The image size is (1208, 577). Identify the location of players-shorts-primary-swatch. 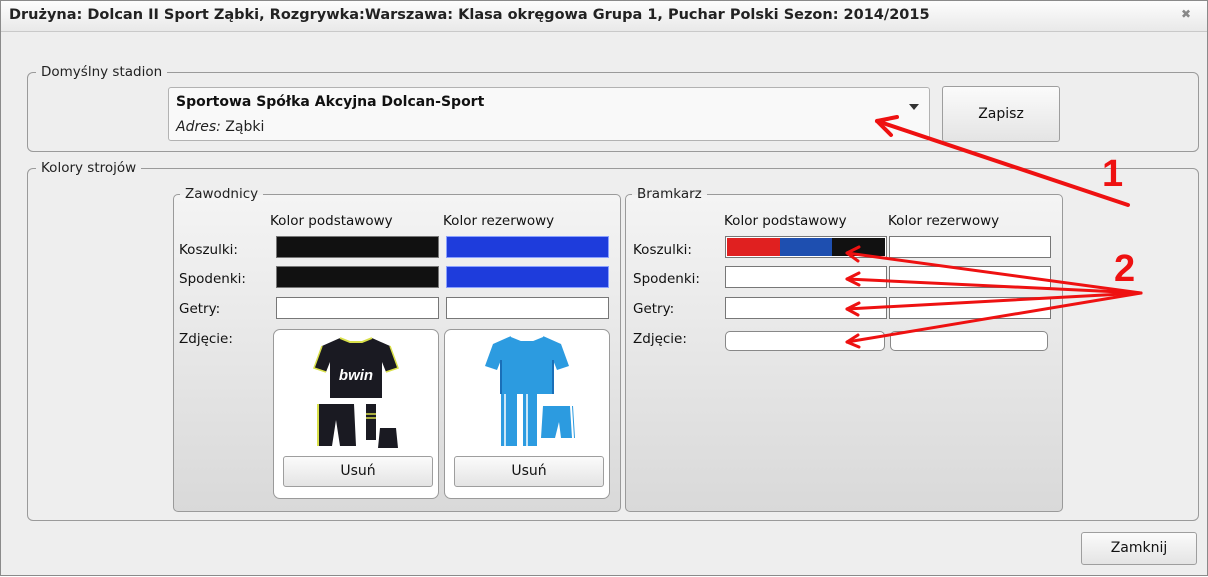
(357, 277).